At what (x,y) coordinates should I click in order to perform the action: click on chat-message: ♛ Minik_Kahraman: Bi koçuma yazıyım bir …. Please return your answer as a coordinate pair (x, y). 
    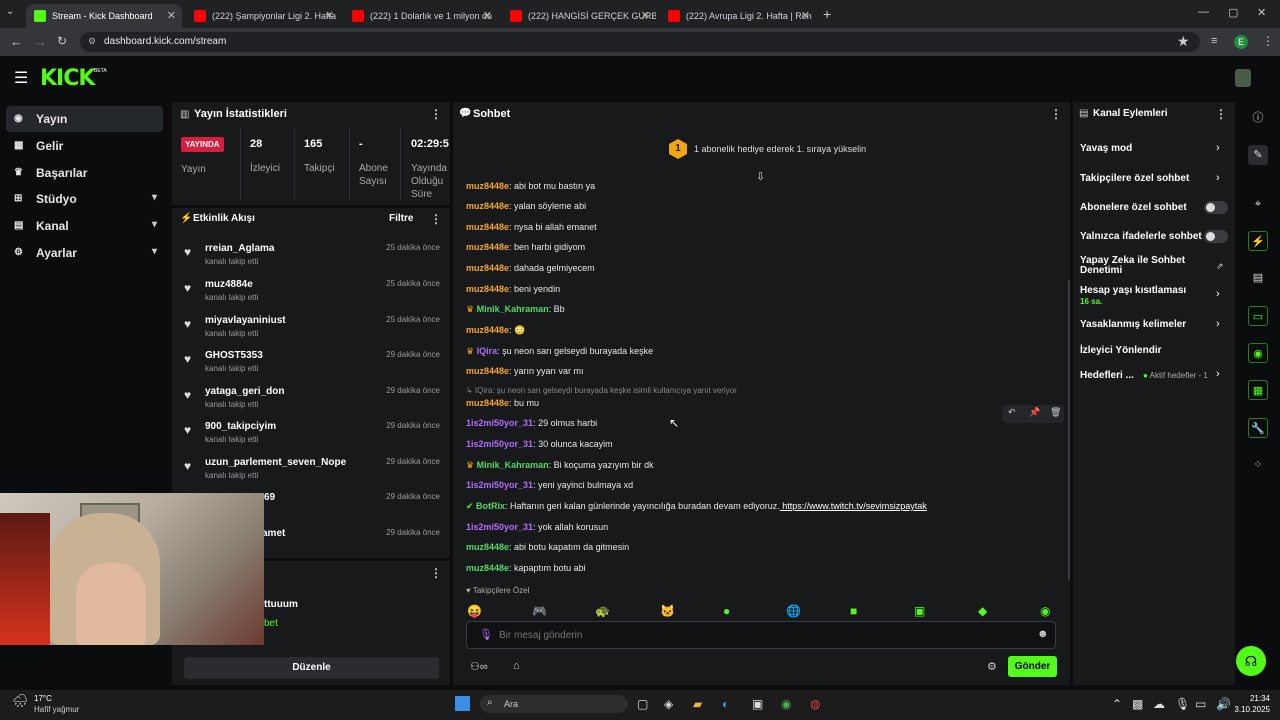
    Looking at the image, I should click on (560, 465).